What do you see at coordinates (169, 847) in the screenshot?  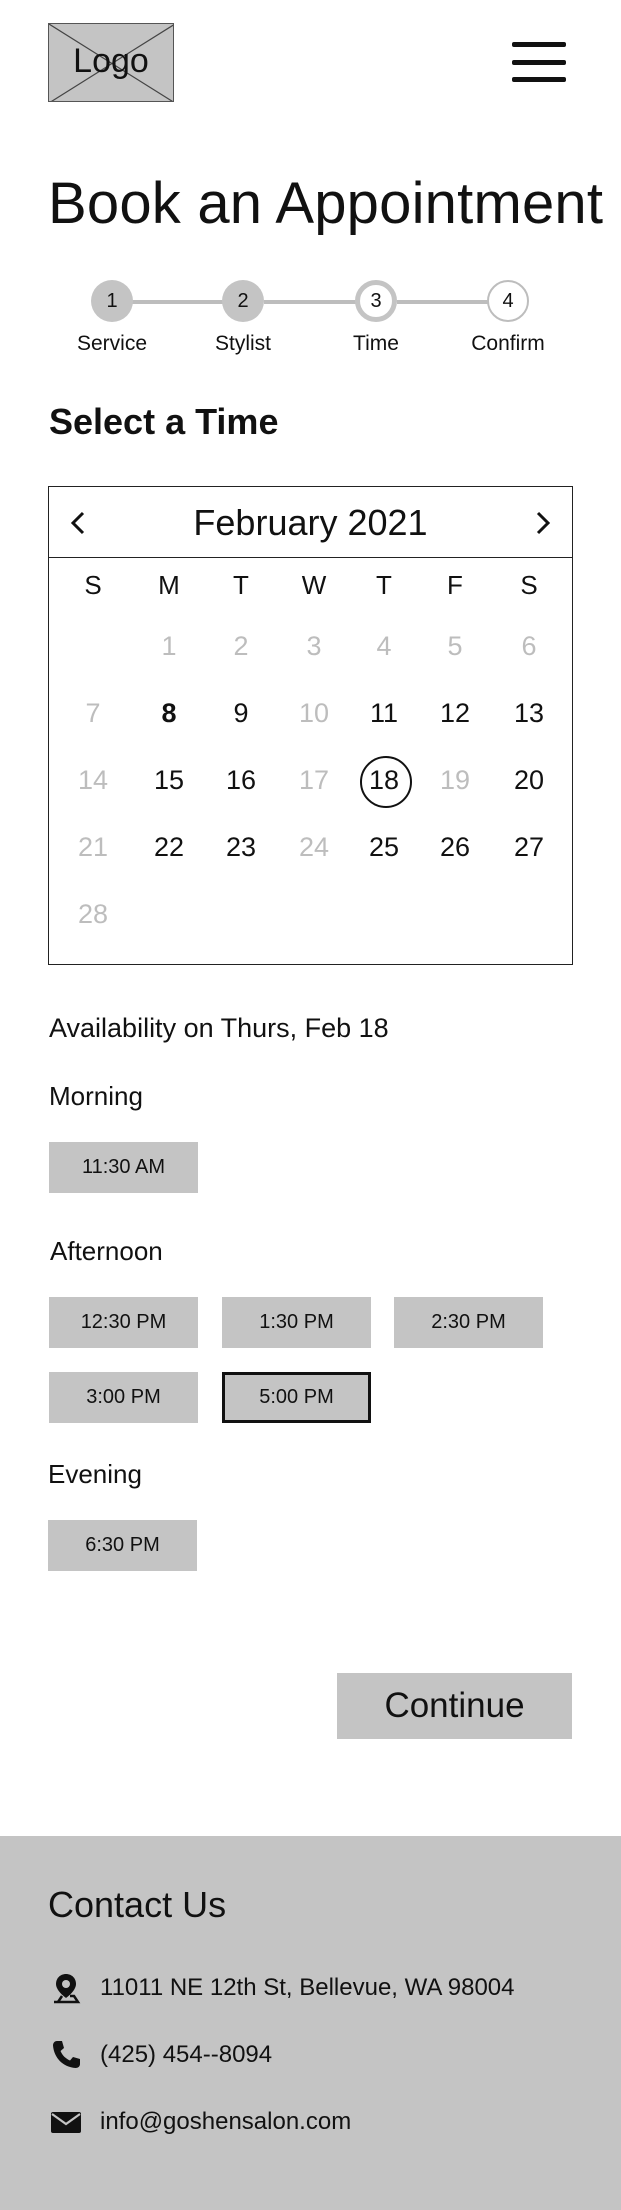 I see `calendar-day: 22` at bounding box center [169, 847].